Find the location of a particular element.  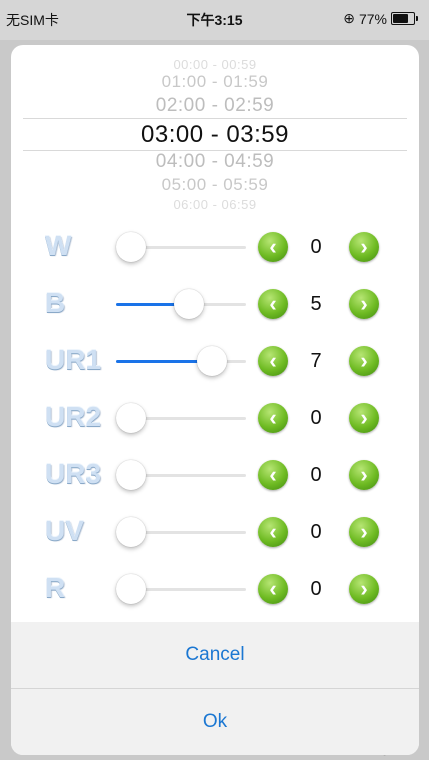

channel-row-uv: UV ‹ 0 › is located at coordinates (215, 533).